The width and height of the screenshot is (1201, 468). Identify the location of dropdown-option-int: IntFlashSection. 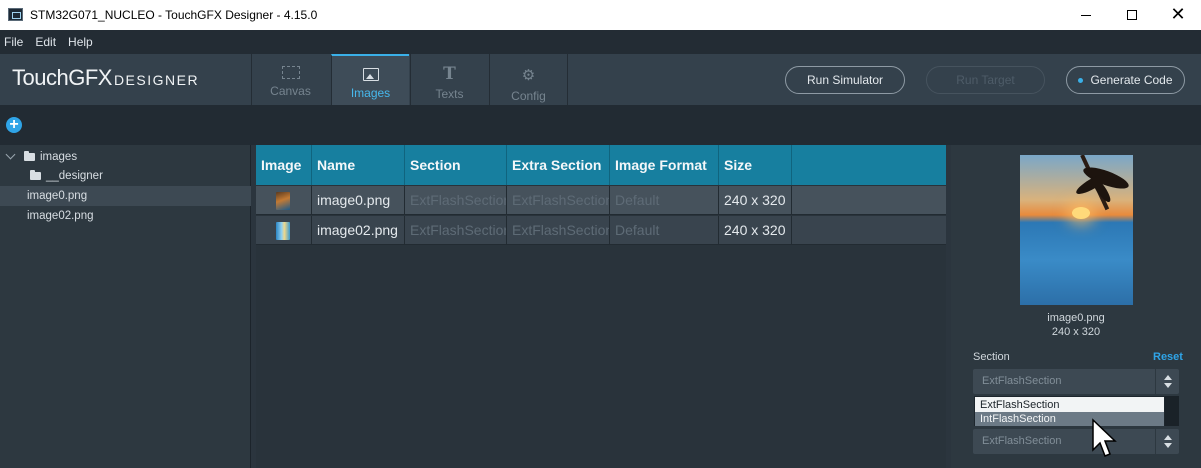
(1069, 419).